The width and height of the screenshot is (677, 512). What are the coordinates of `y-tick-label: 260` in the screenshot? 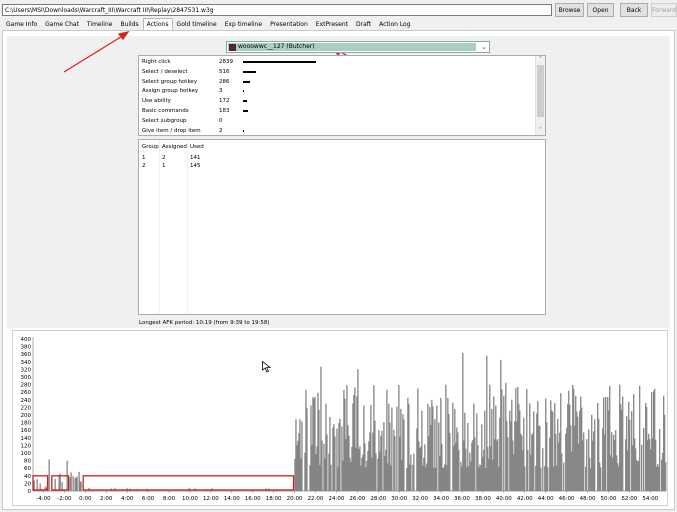 It's located at (26, 393).